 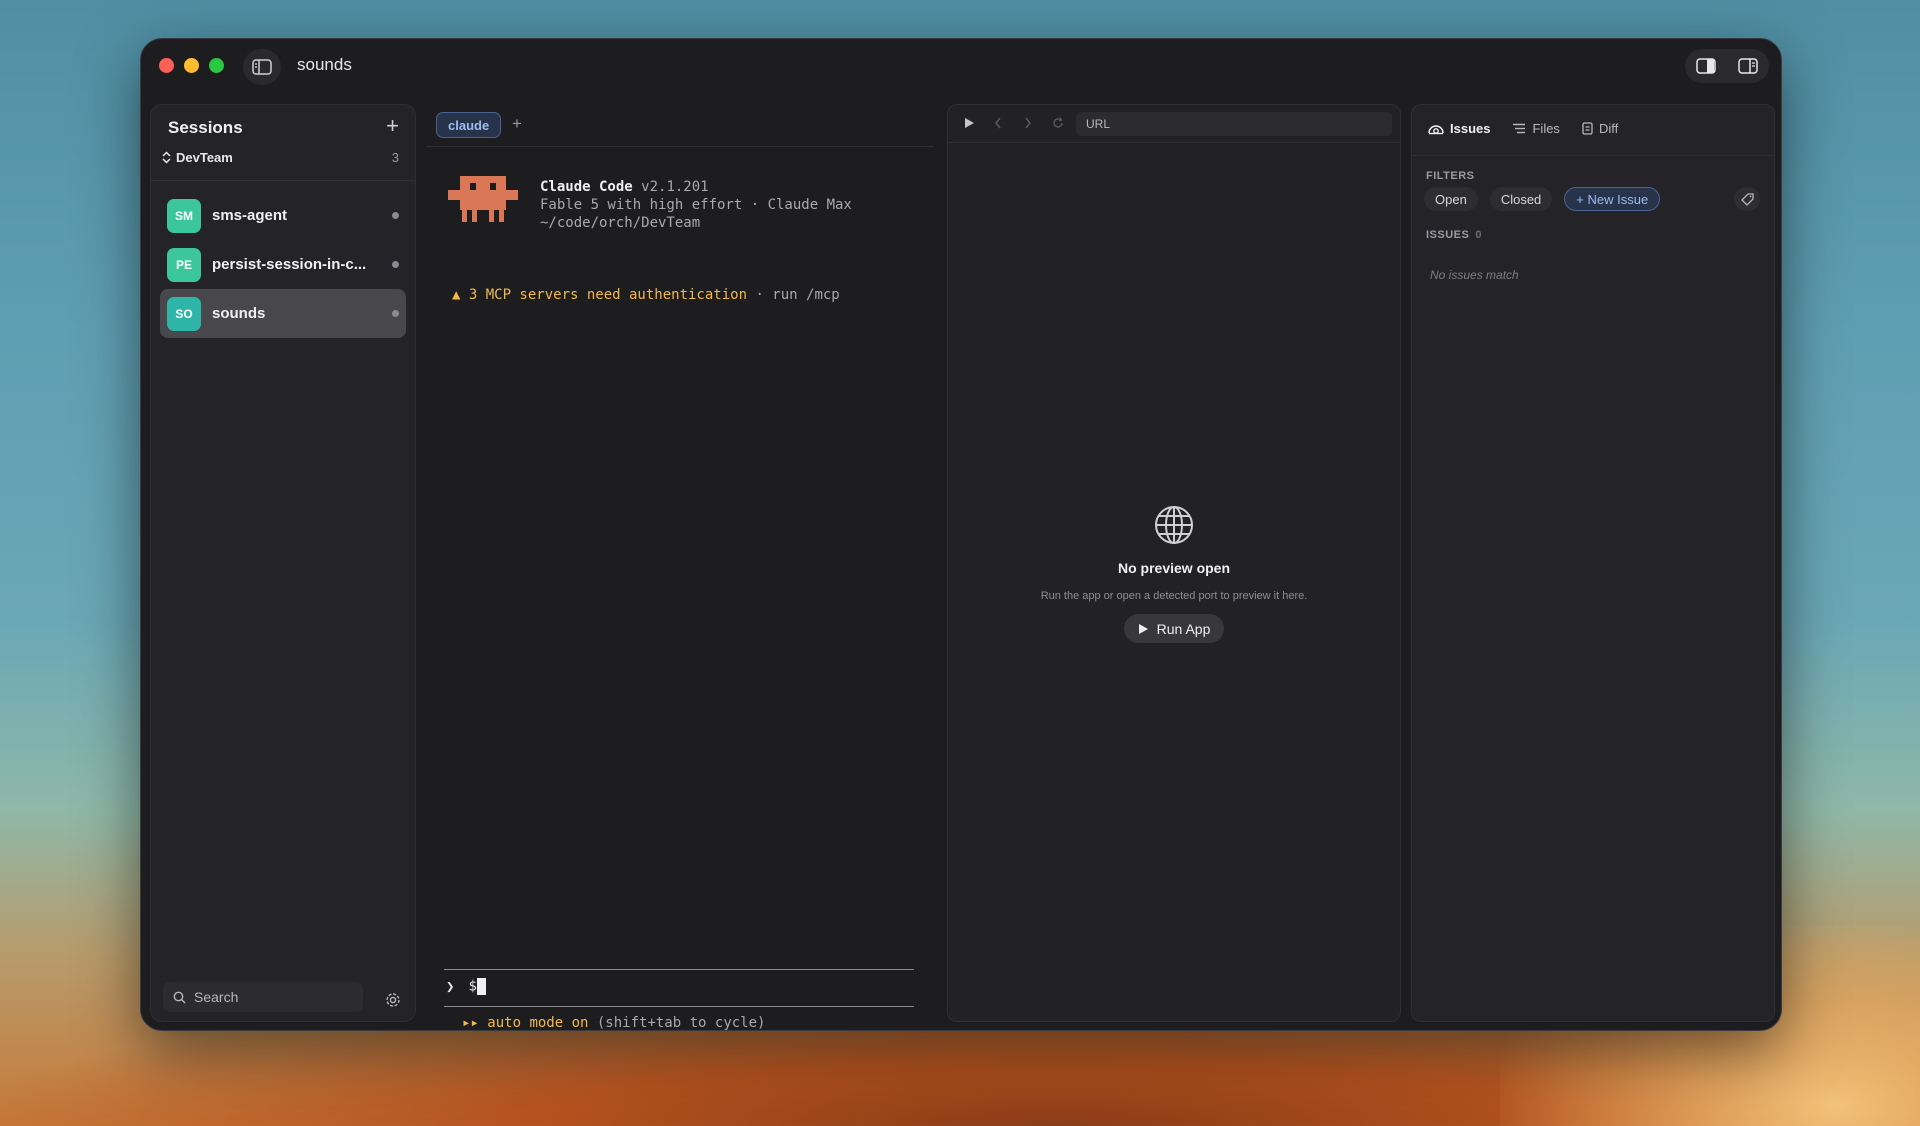 I want to click on auto-mode-arrows: ▸▸, so click(x=470, y=1023).